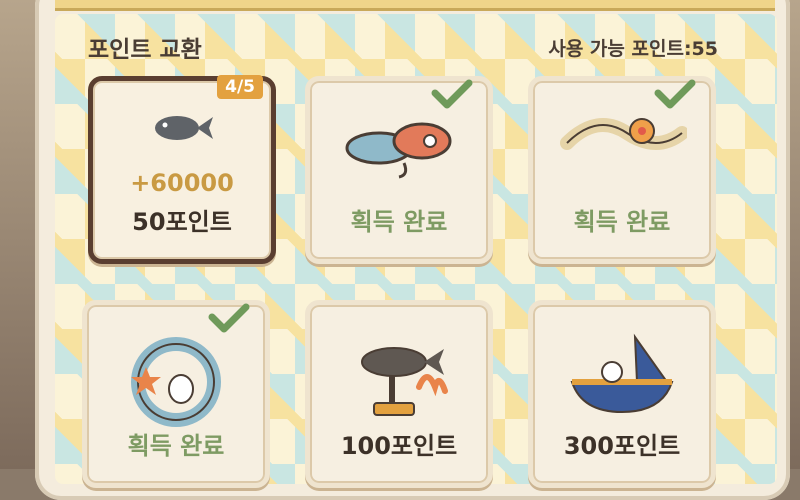 This screenshot has height=500, width=800. I want to click on progress-badge: 4/5, so click(240, 87).